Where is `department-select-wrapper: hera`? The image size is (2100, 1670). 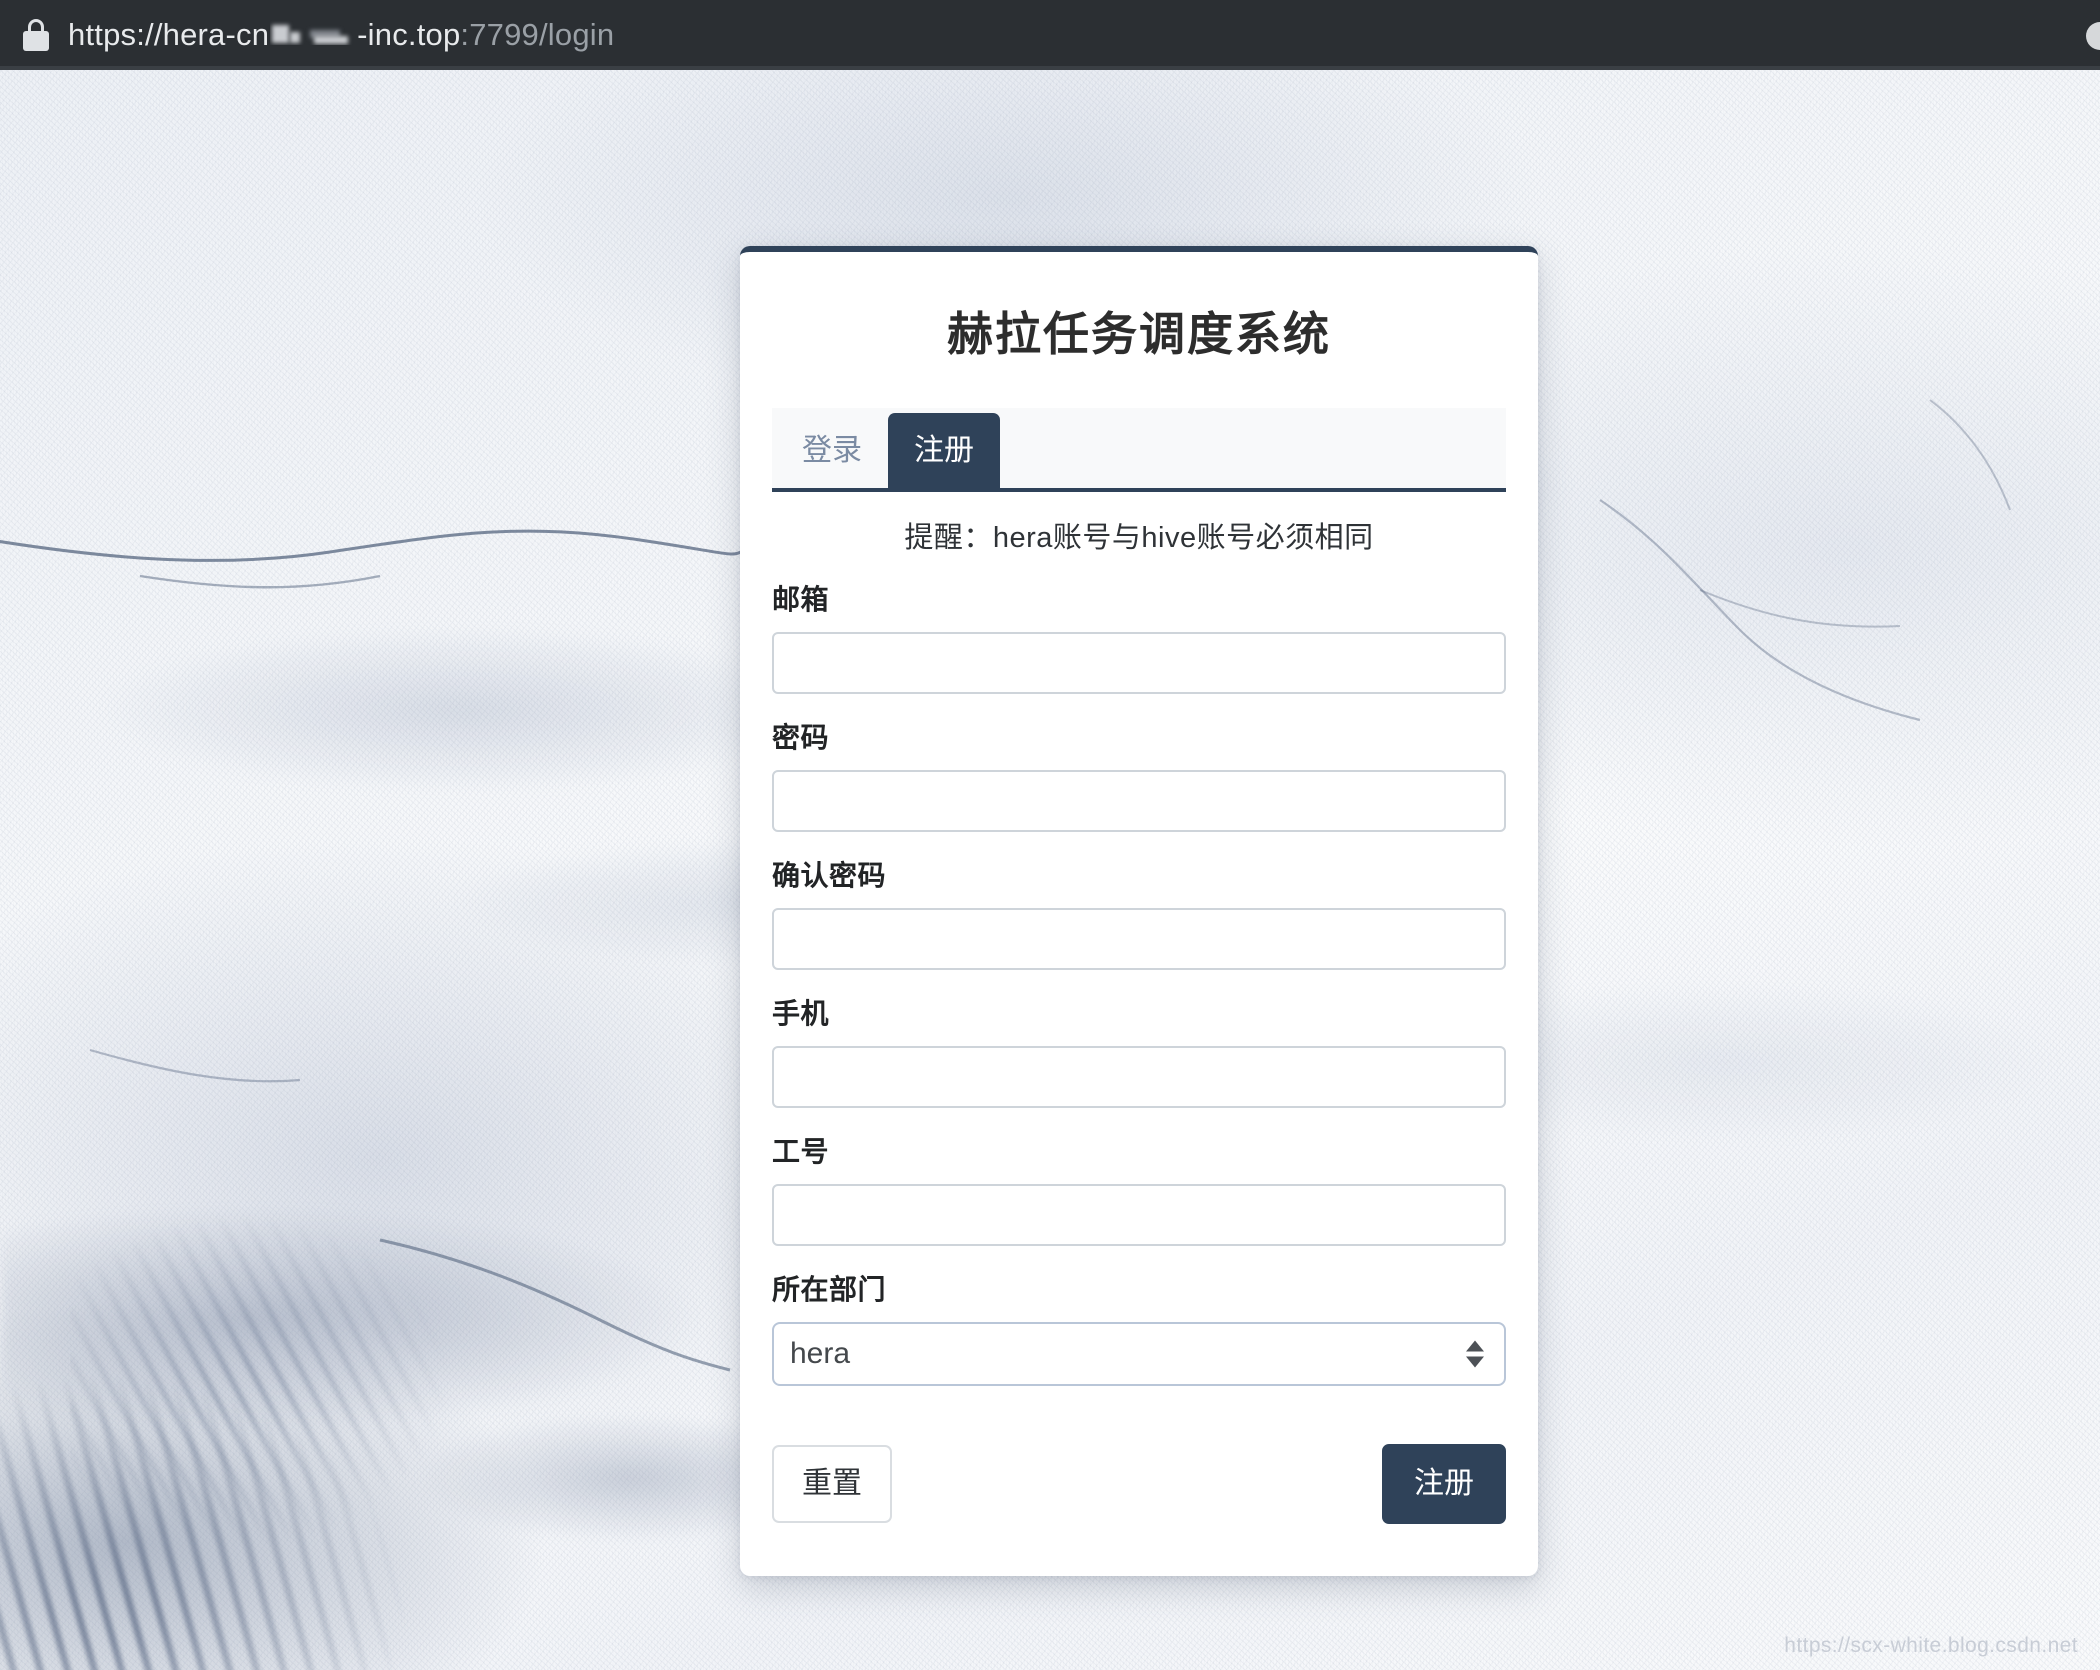
department-select-wrapper: hera is located at coordinates (1139, 1354).